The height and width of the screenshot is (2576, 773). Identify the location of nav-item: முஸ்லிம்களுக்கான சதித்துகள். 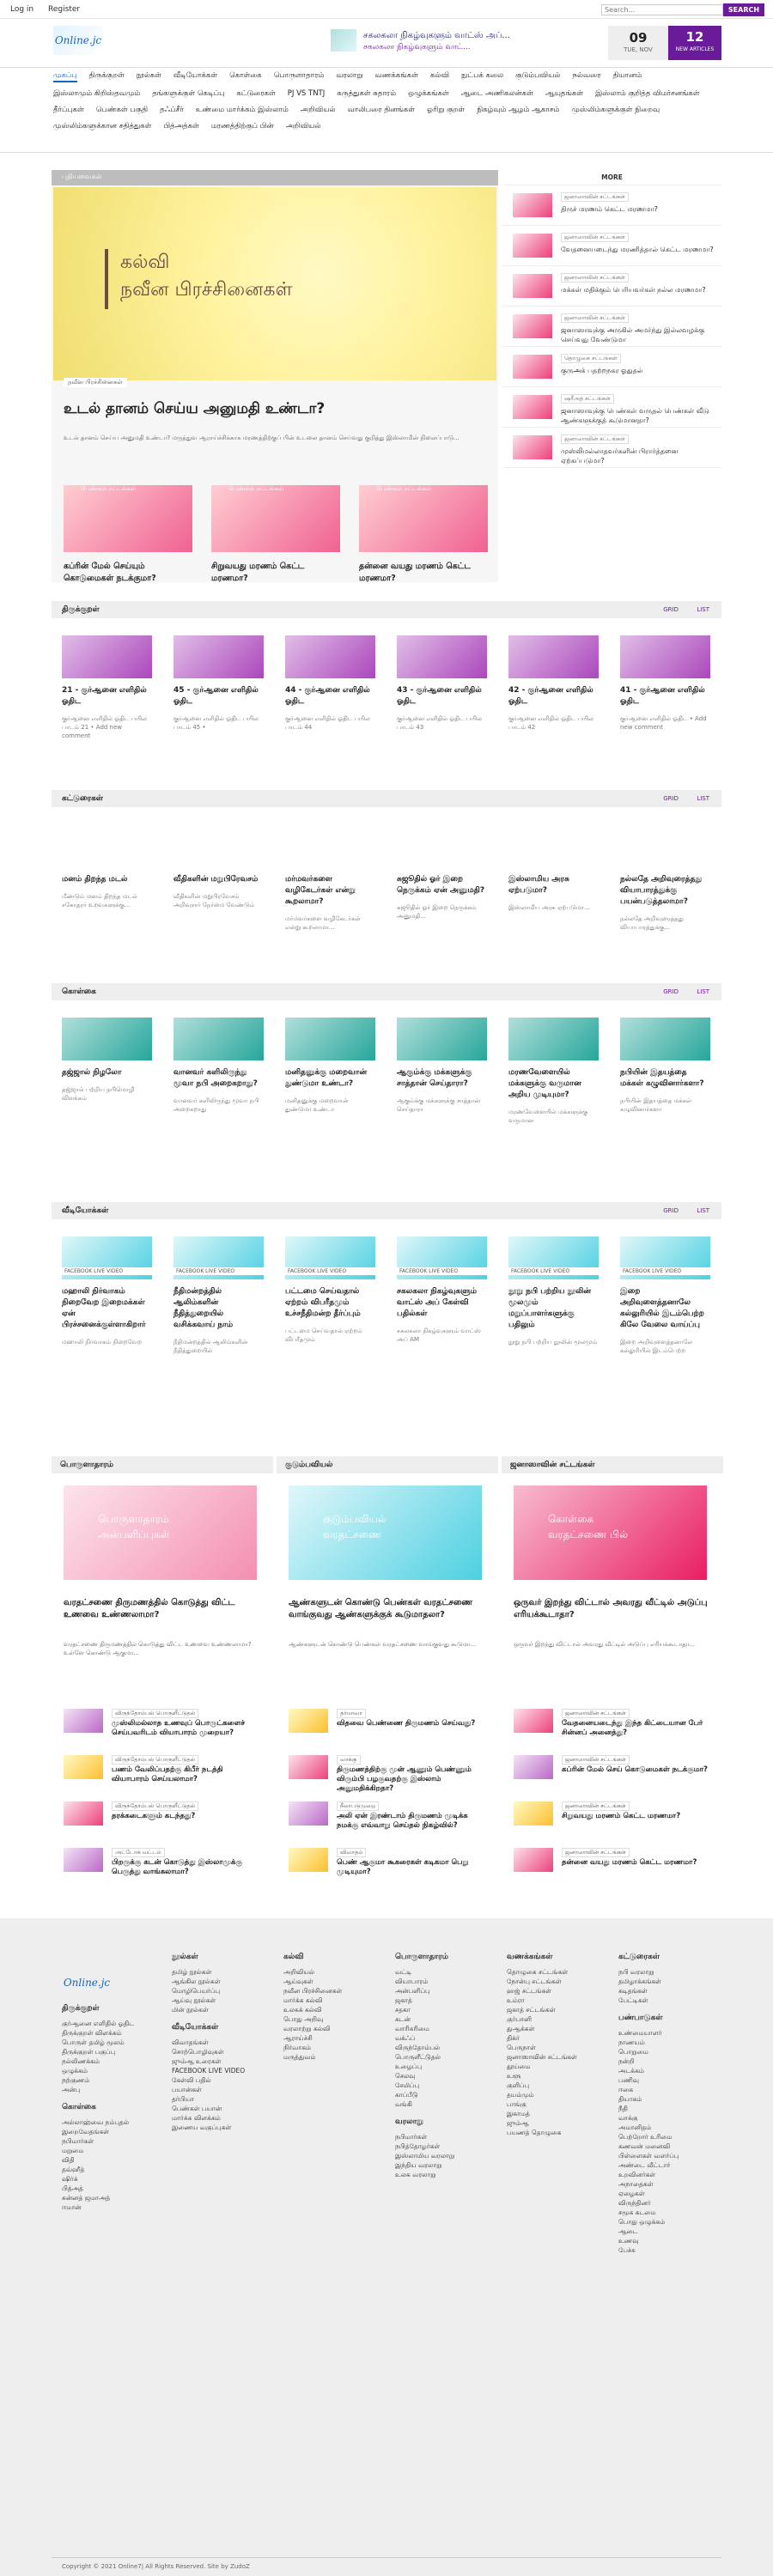
(102, 127).